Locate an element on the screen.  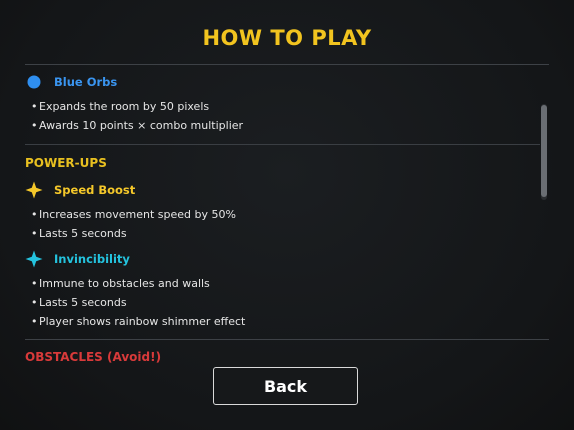
blue-orbs-label: Blue Orbs is located at coordinates (86, 82).